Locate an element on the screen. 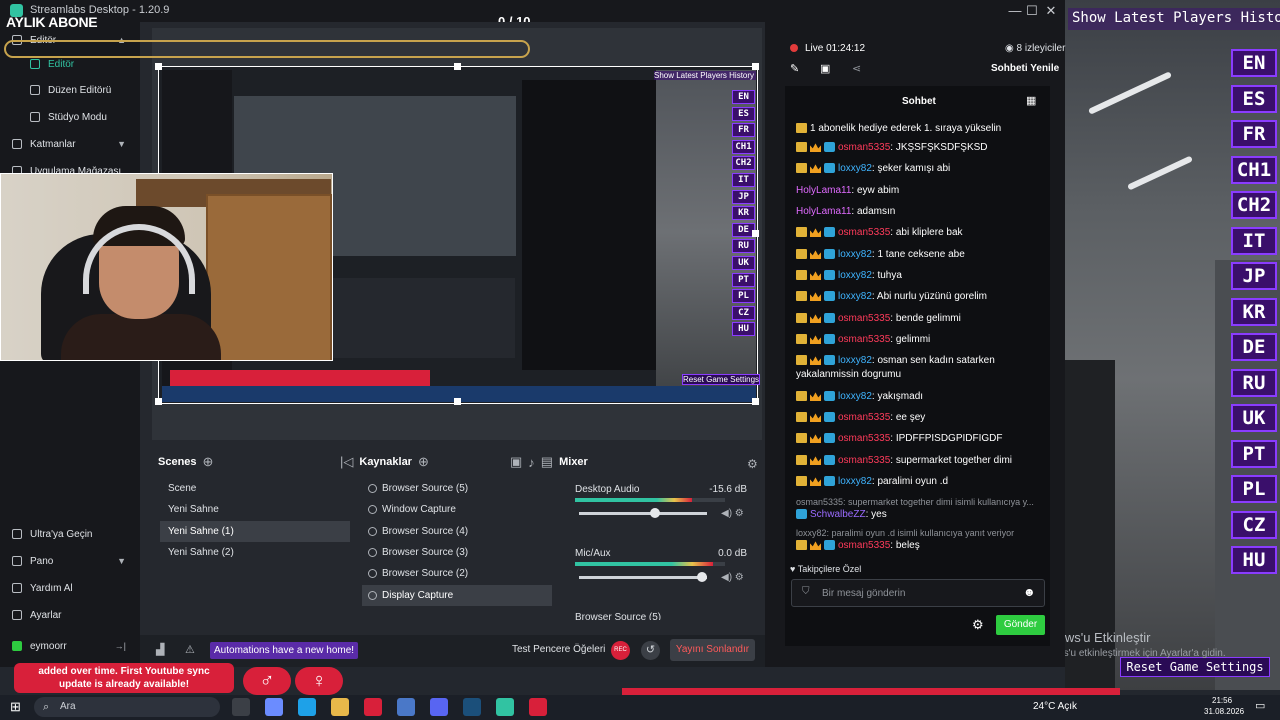 The height and width of the screenshot is (720, 1280). opera-icon is located at coordinates (373, 707).